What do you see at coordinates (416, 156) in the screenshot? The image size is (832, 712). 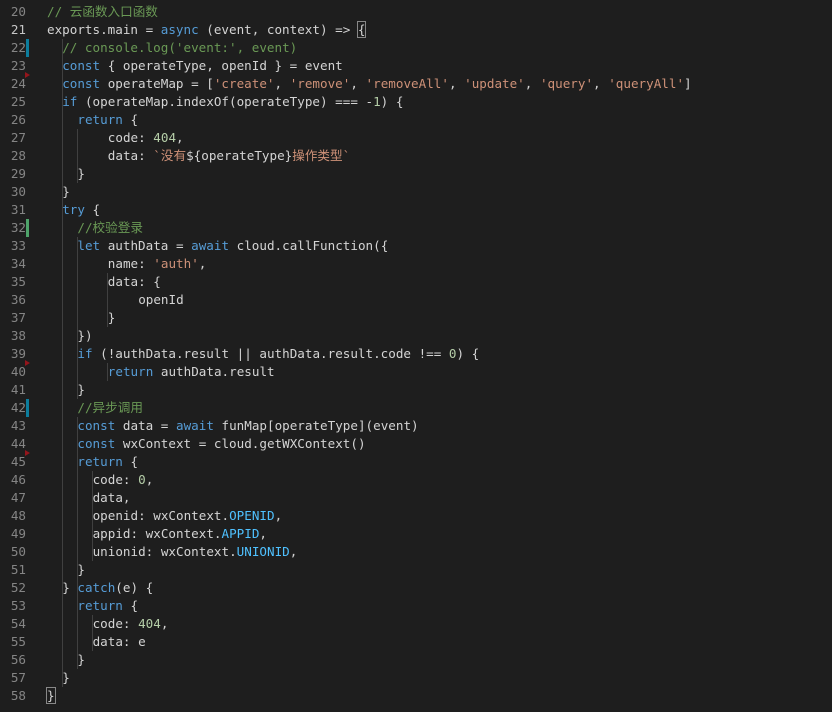 I see `code-line: 28 data: `没有${operateType}操作类型`` at bounding box center [416, 156].